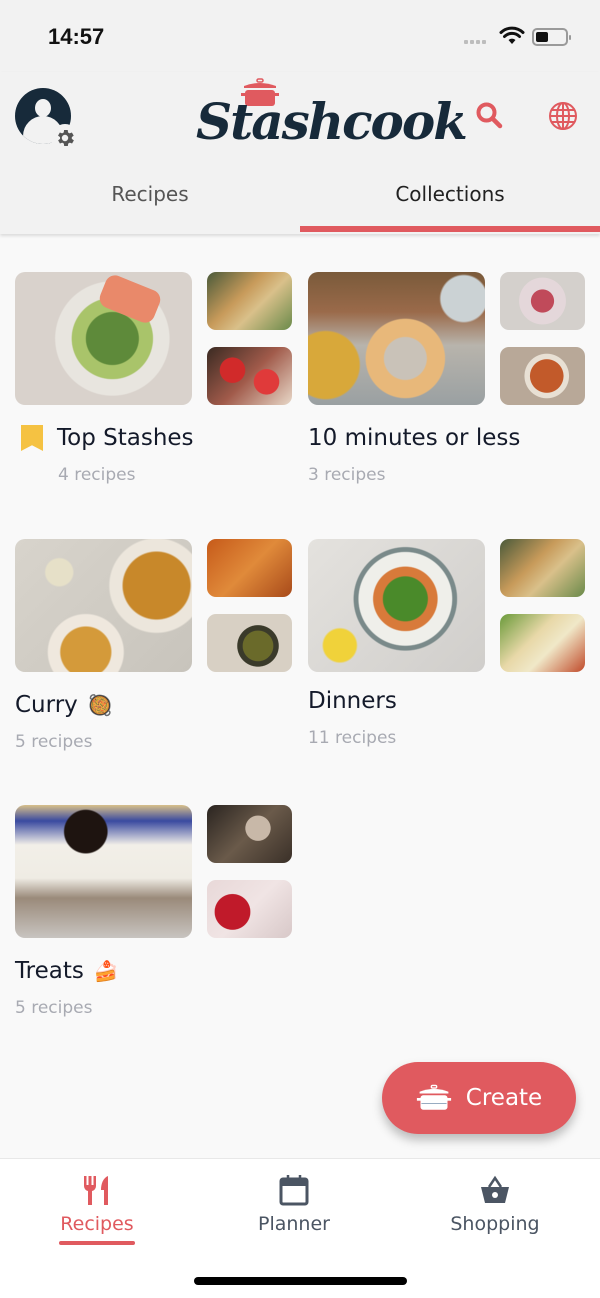 This screenshot has height=1298, width=600. Describe the element at coordinates (433, 1097) in the screenshot. I see `pot-icon` at that location.